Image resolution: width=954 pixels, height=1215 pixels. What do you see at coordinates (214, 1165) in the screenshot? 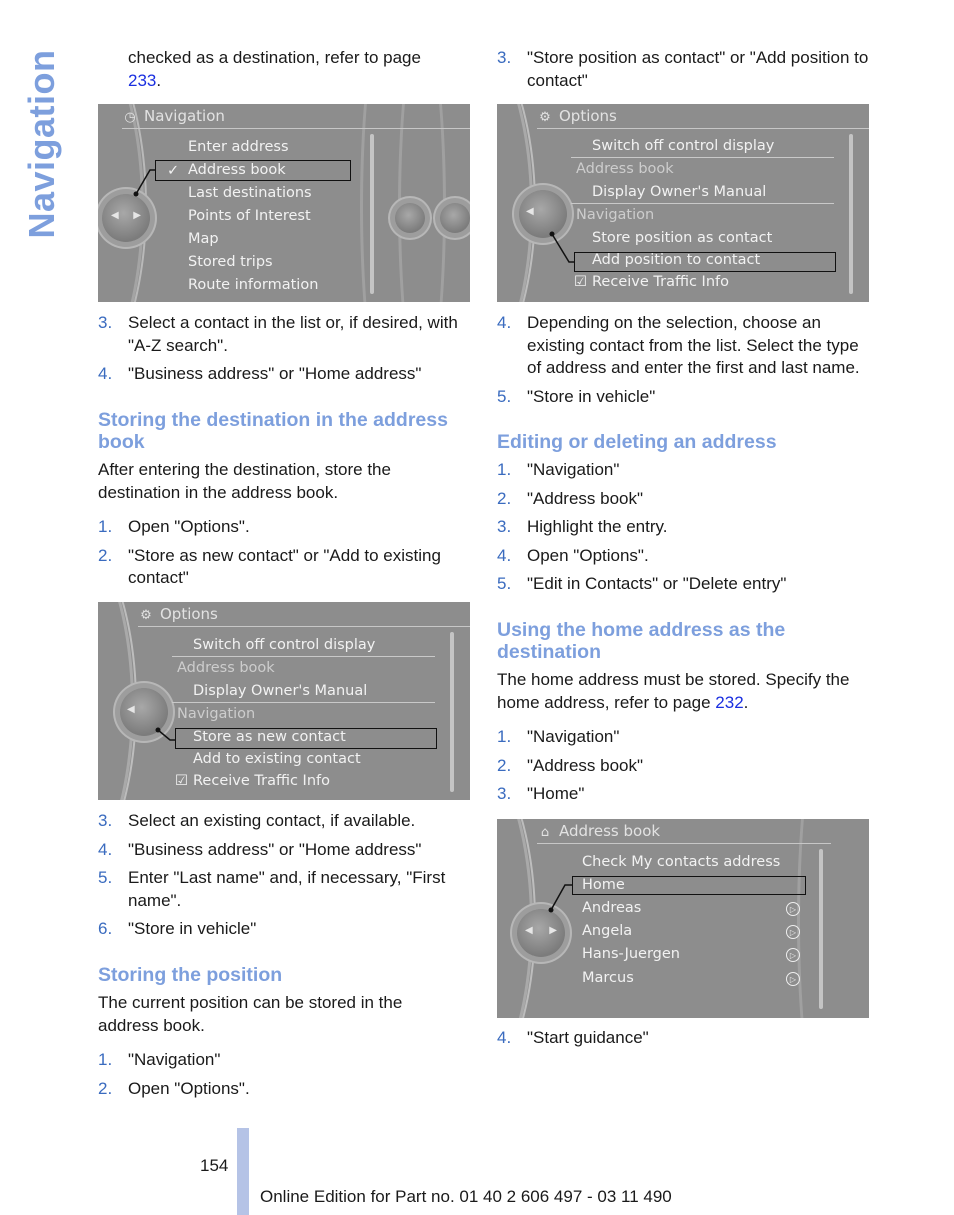
I see `page-number: 154` at bounding box center [214, 1165].